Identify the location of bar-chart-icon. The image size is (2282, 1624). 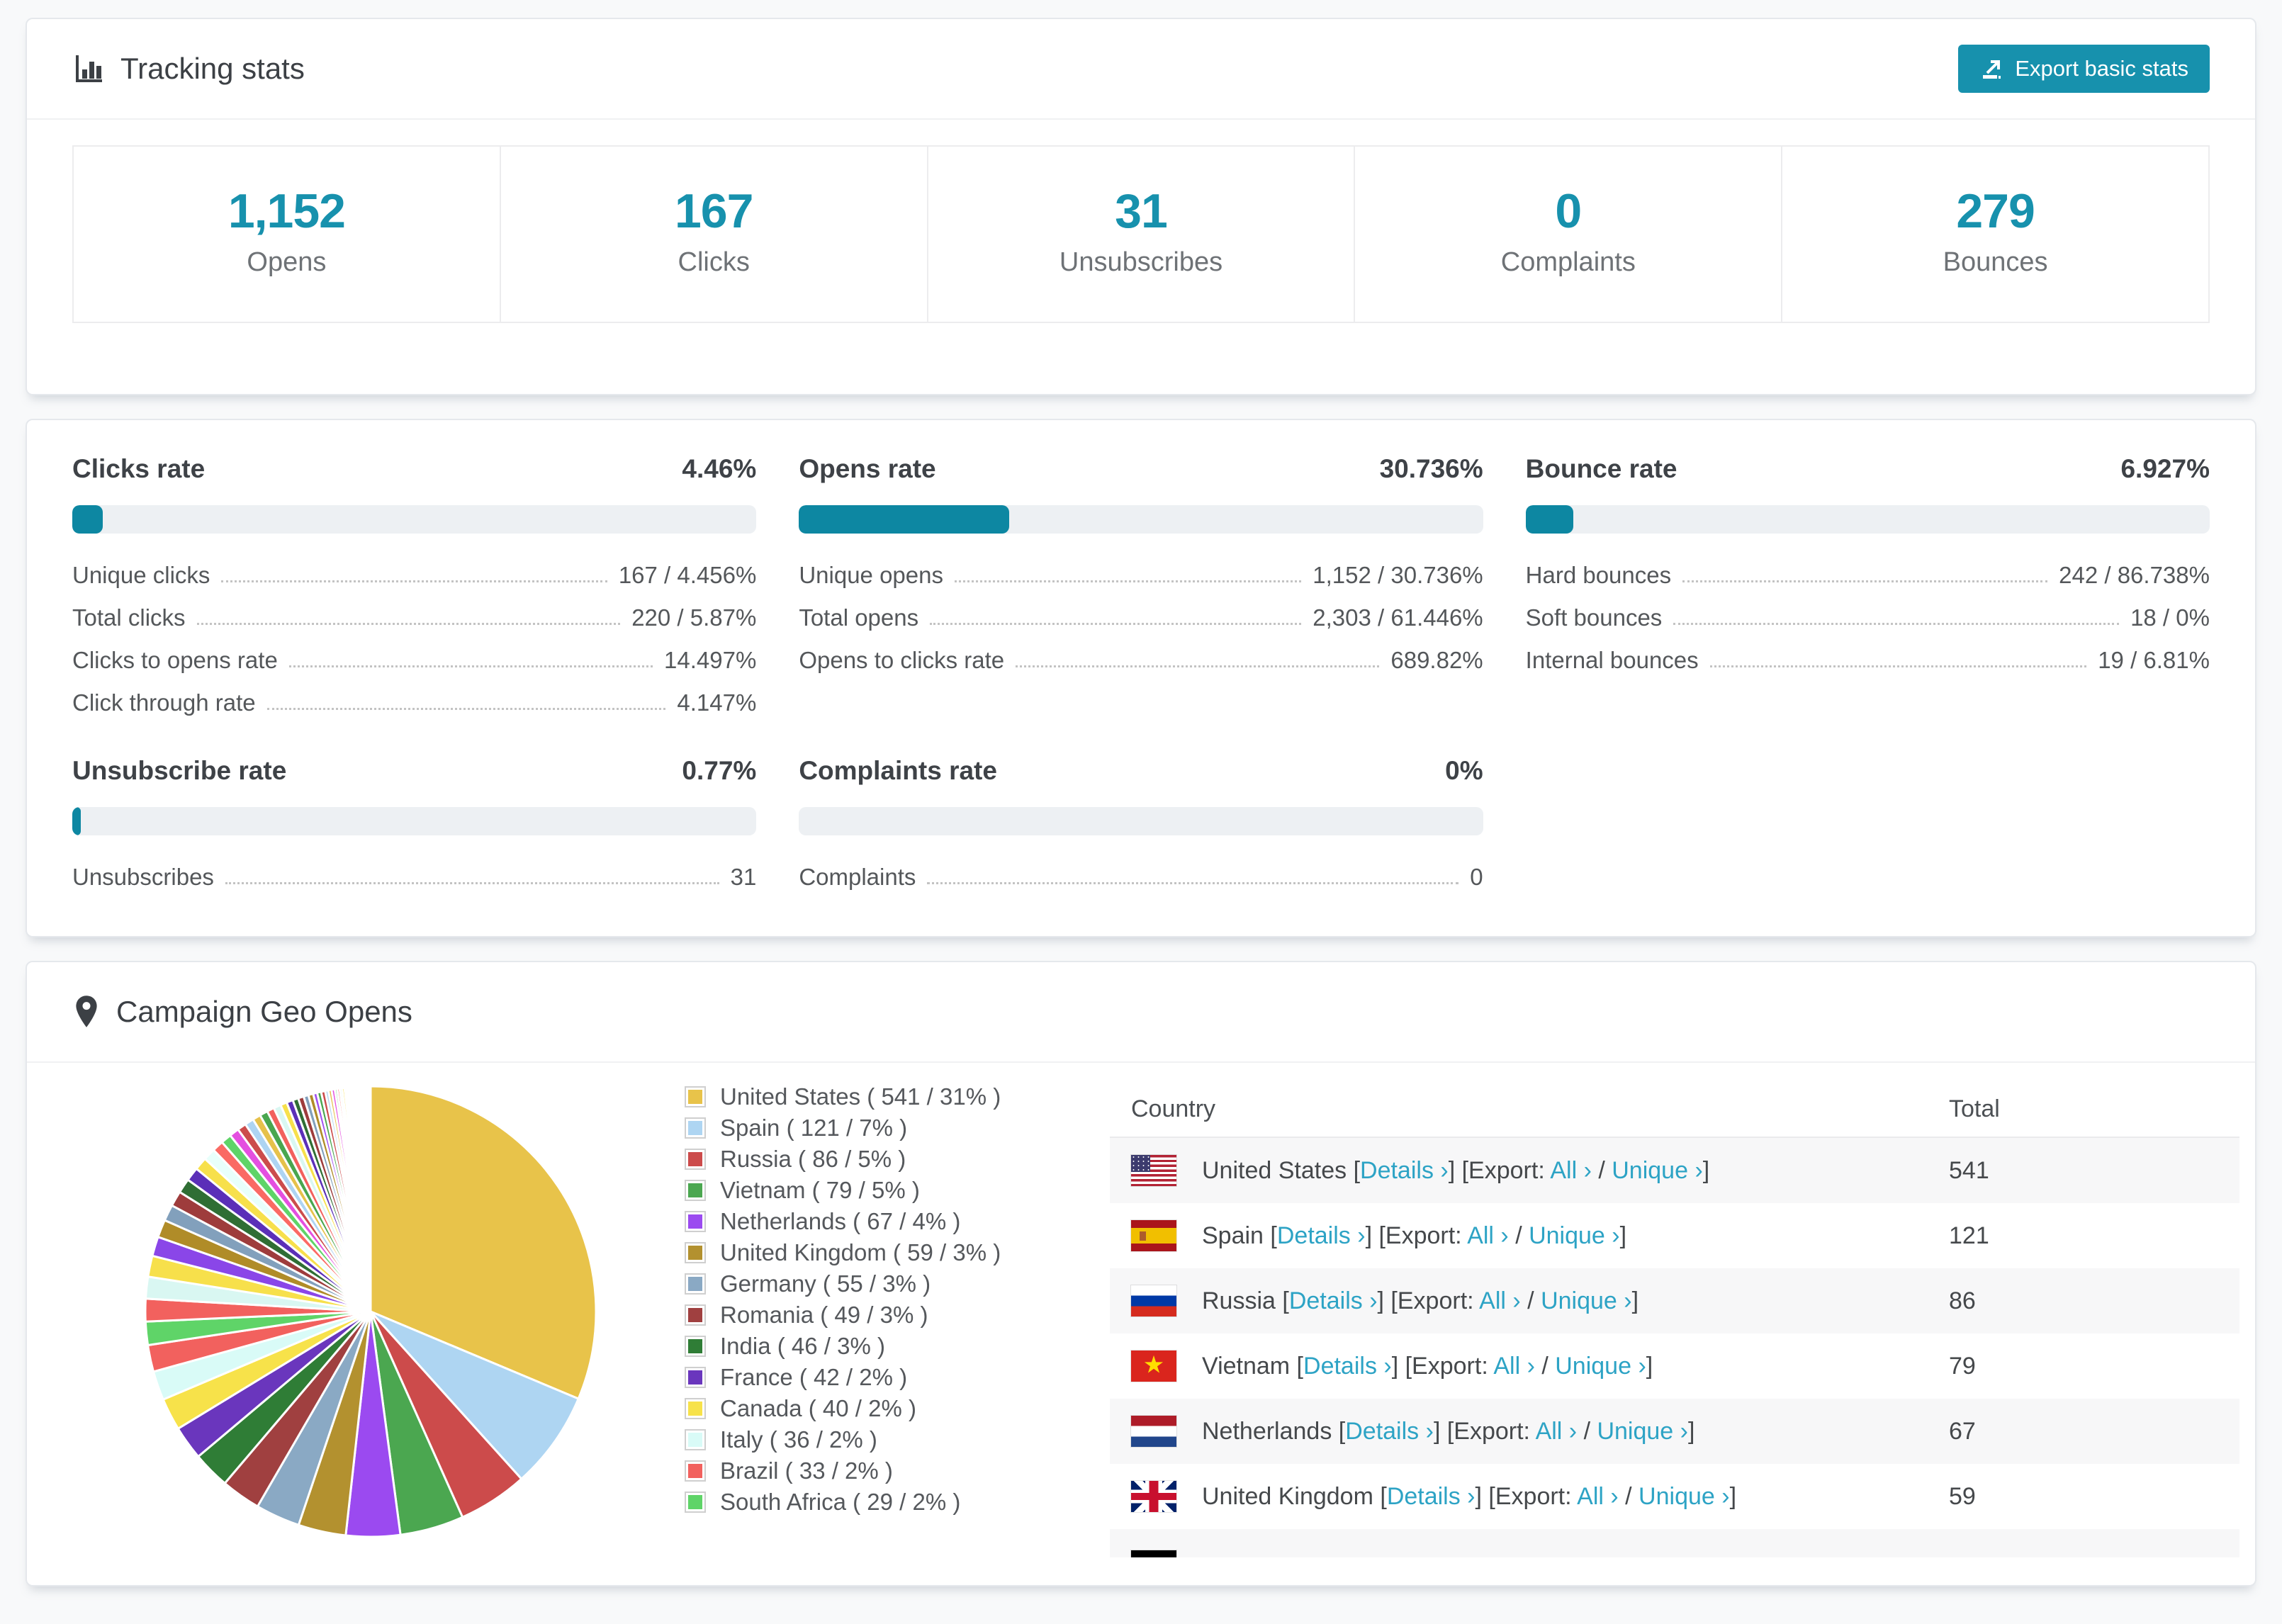
(89, 68).